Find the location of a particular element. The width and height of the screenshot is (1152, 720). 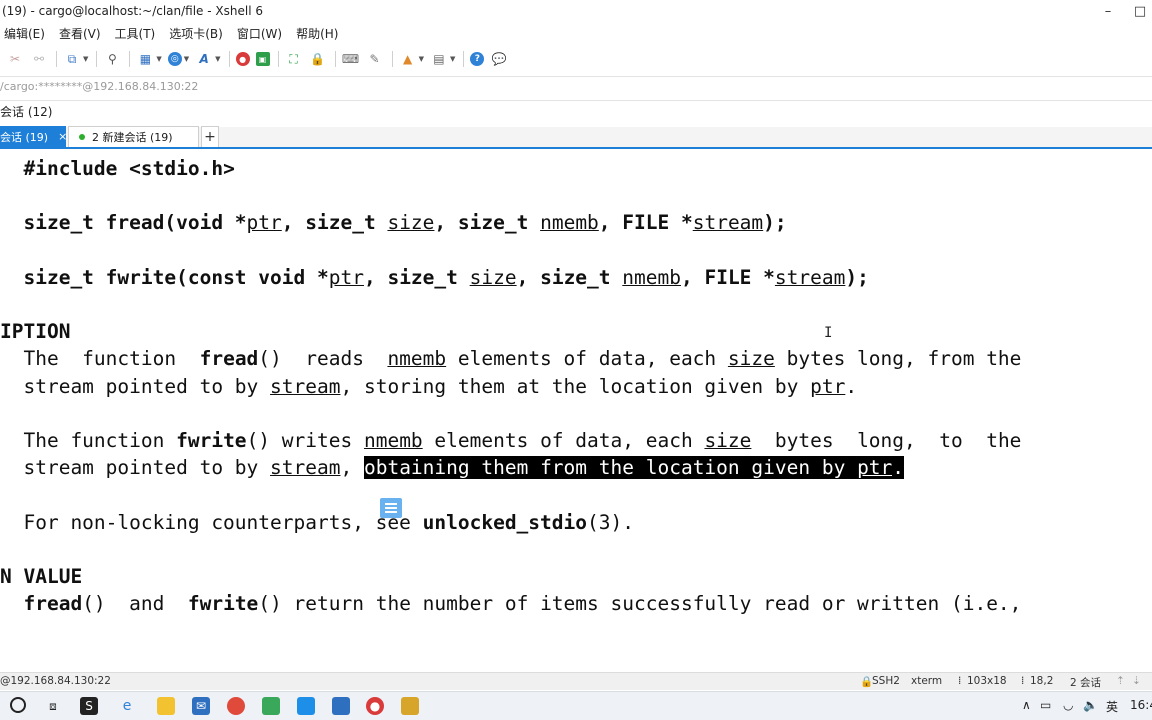

clock: 16:4 is located at coordinates (1141, 705).